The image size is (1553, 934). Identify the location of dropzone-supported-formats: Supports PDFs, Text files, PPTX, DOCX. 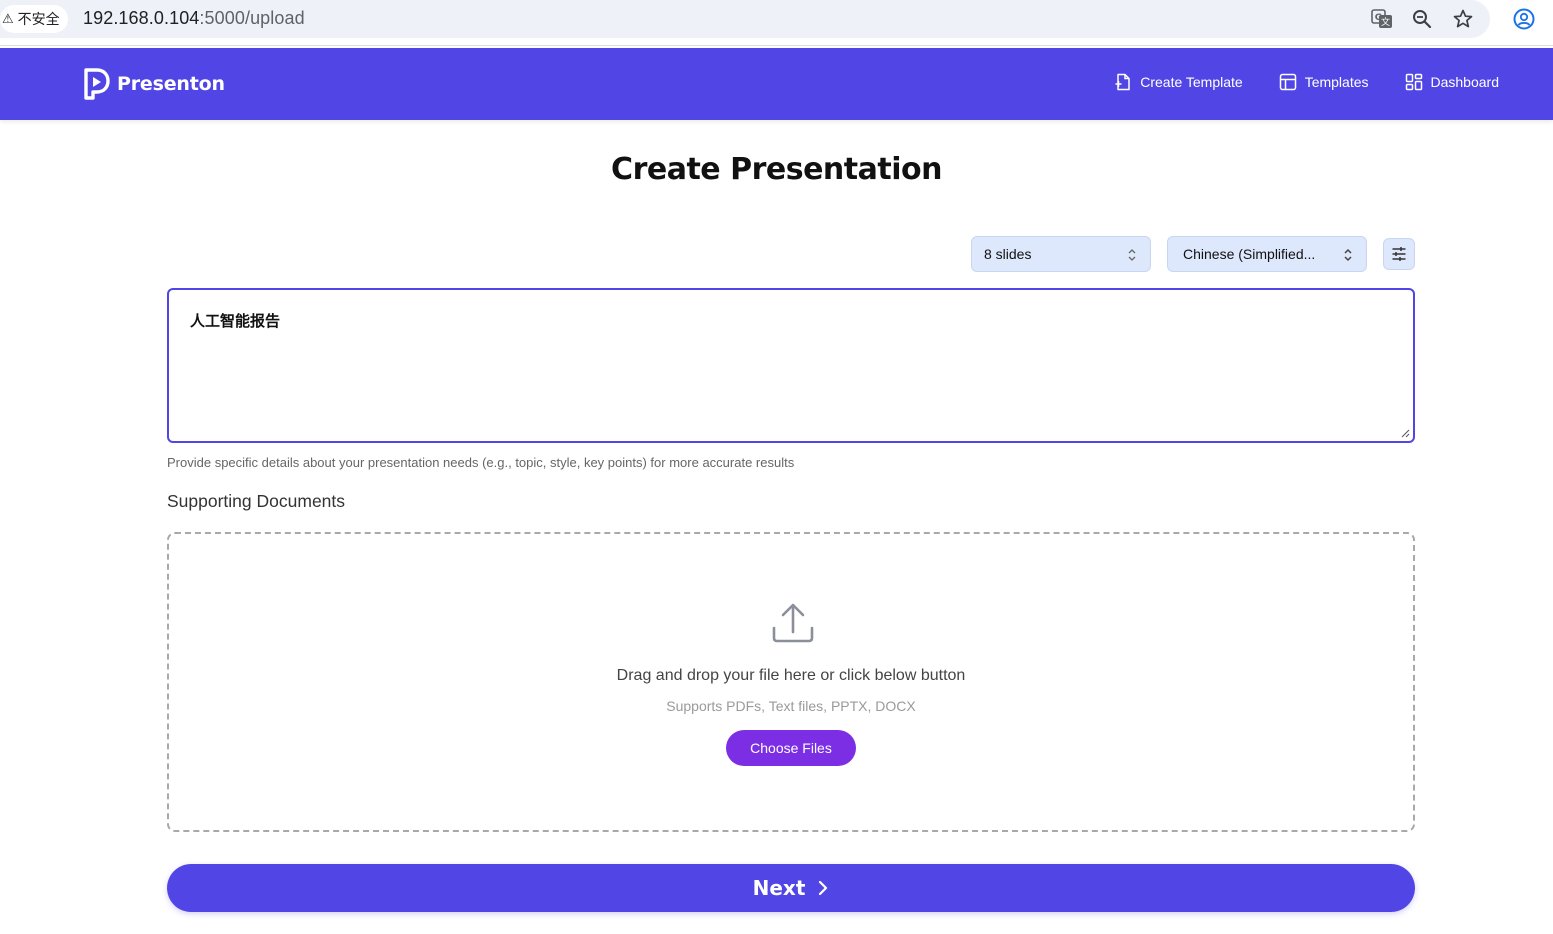
(791, 706).